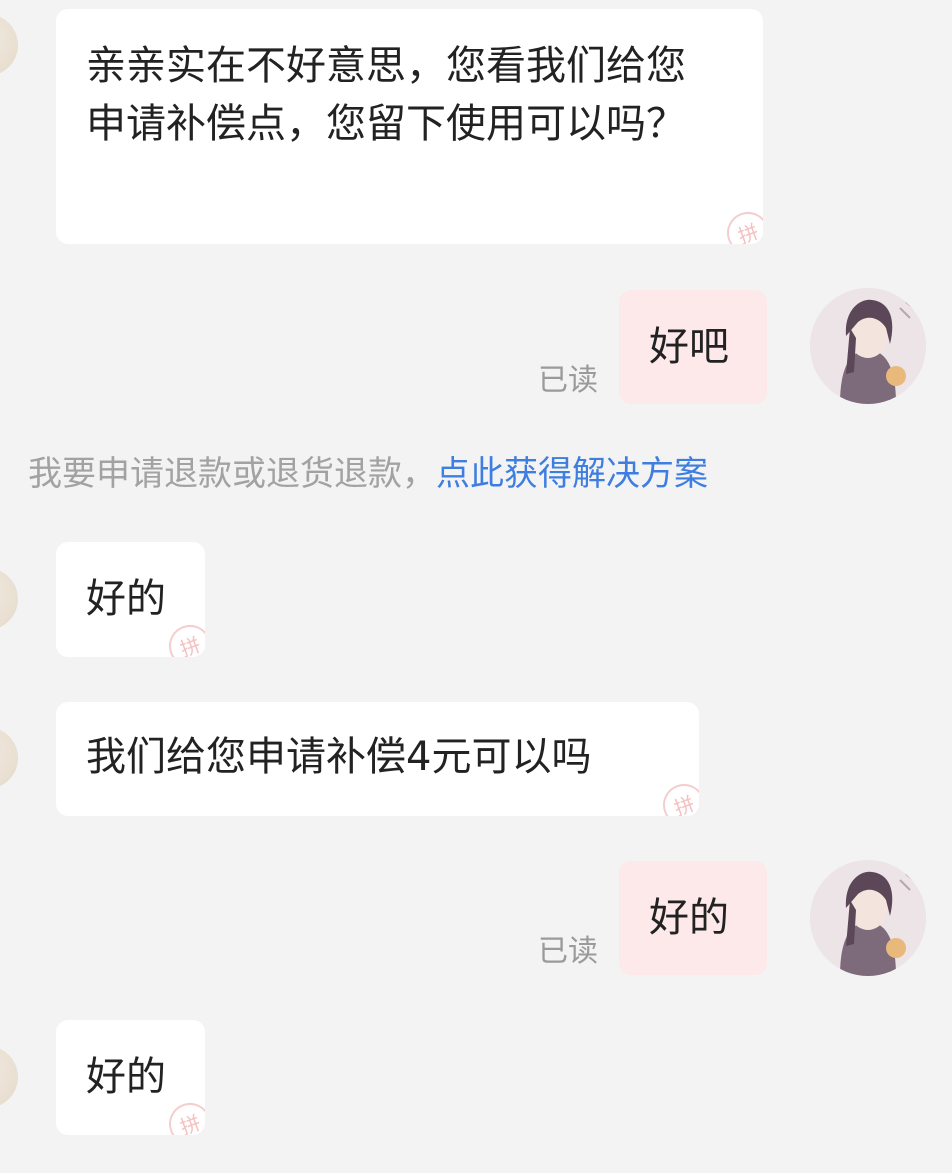 The height and width of the screenshot is (1173, 952). I want to click on refund-notice: 我要申请退款或退货退款，点此获得解决方案, so click(368, 470).